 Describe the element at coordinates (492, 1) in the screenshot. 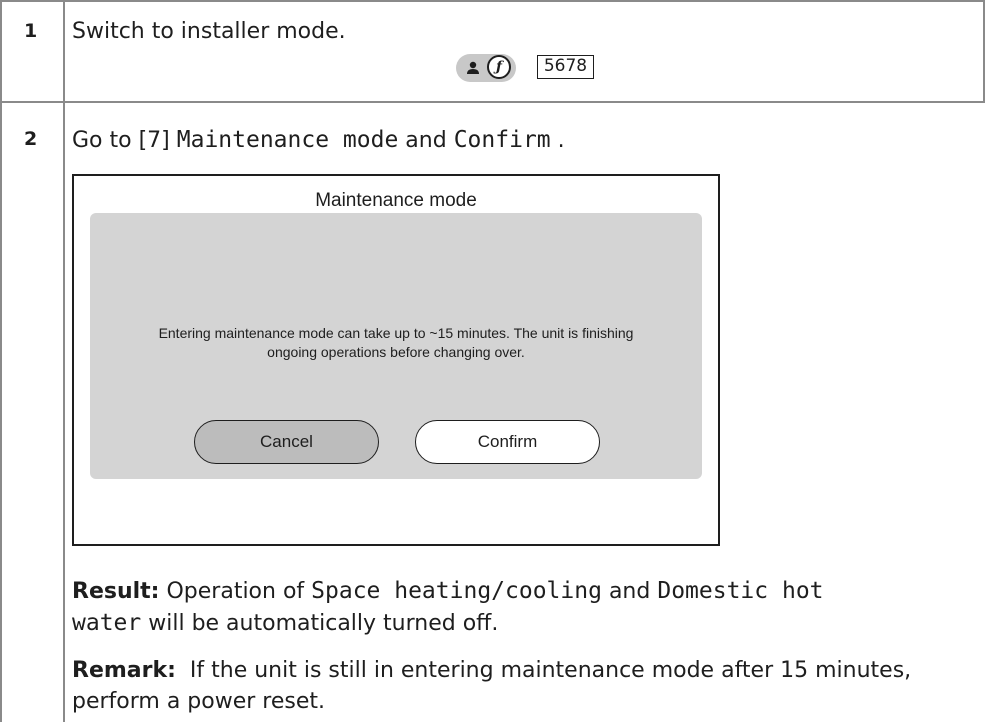

I see `table-top-border` at that location.